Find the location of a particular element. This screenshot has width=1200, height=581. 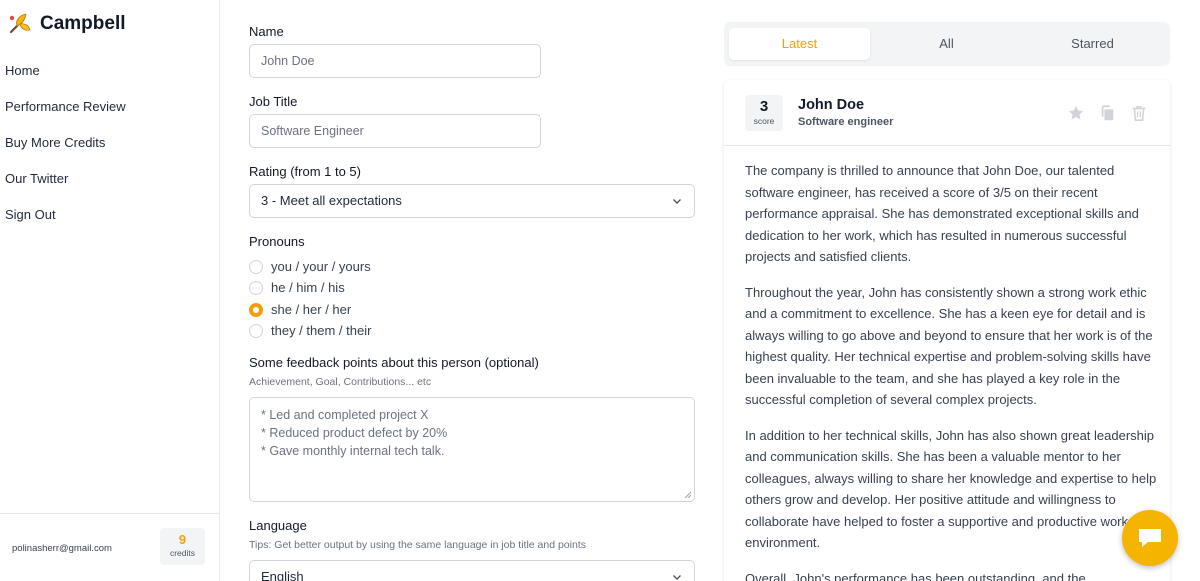

language-label: Language is located at coordinates (278, 525).